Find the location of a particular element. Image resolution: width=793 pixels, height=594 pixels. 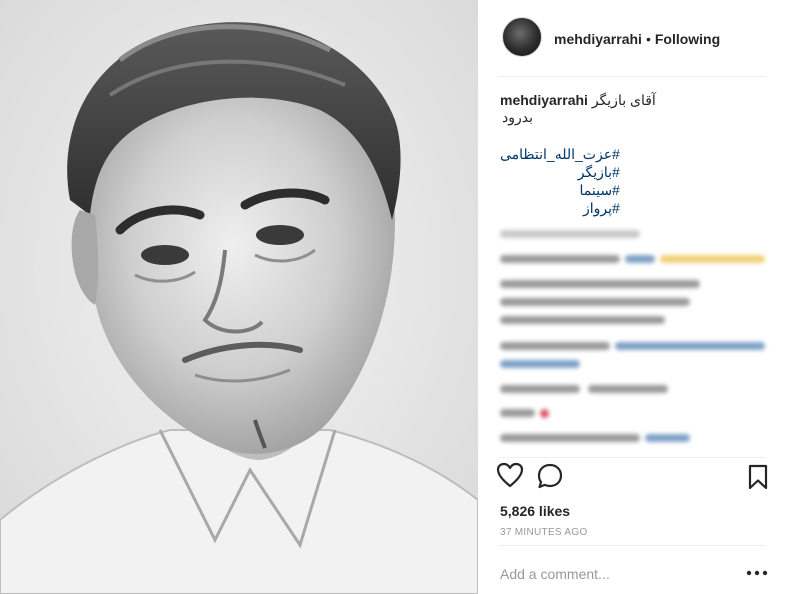

speech-bubble-icon is located at coordinates (550, 478).